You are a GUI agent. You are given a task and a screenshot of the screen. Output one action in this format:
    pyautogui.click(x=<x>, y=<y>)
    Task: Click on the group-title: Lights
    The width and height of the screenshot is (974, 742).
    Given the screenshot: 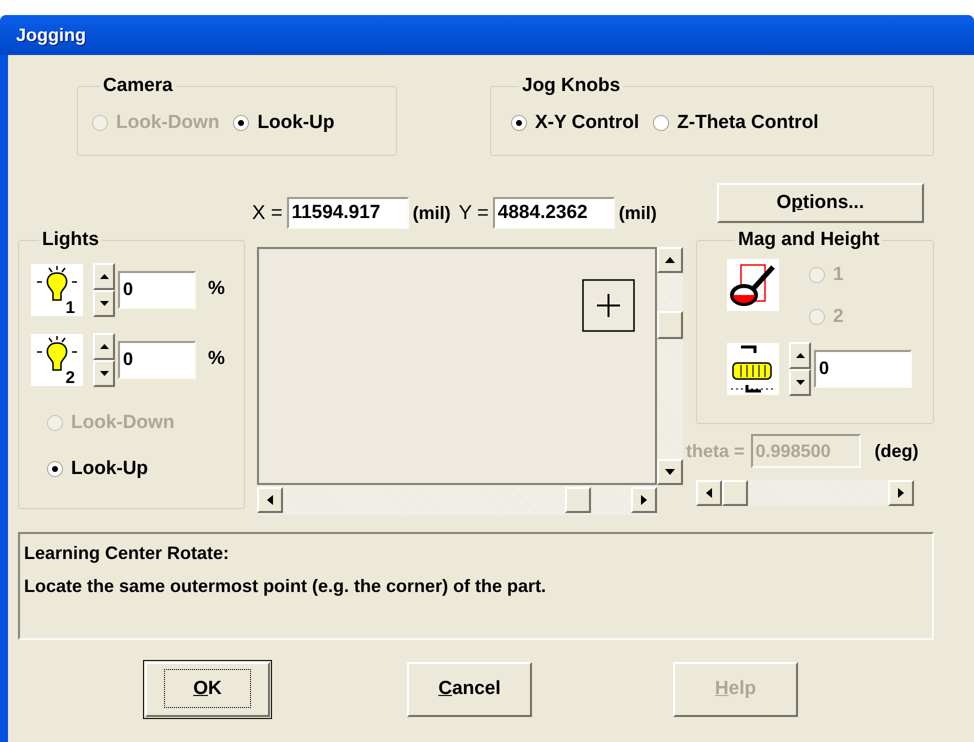 What is the action you would take?
    pyautogui.click(x=70, y=239)
    